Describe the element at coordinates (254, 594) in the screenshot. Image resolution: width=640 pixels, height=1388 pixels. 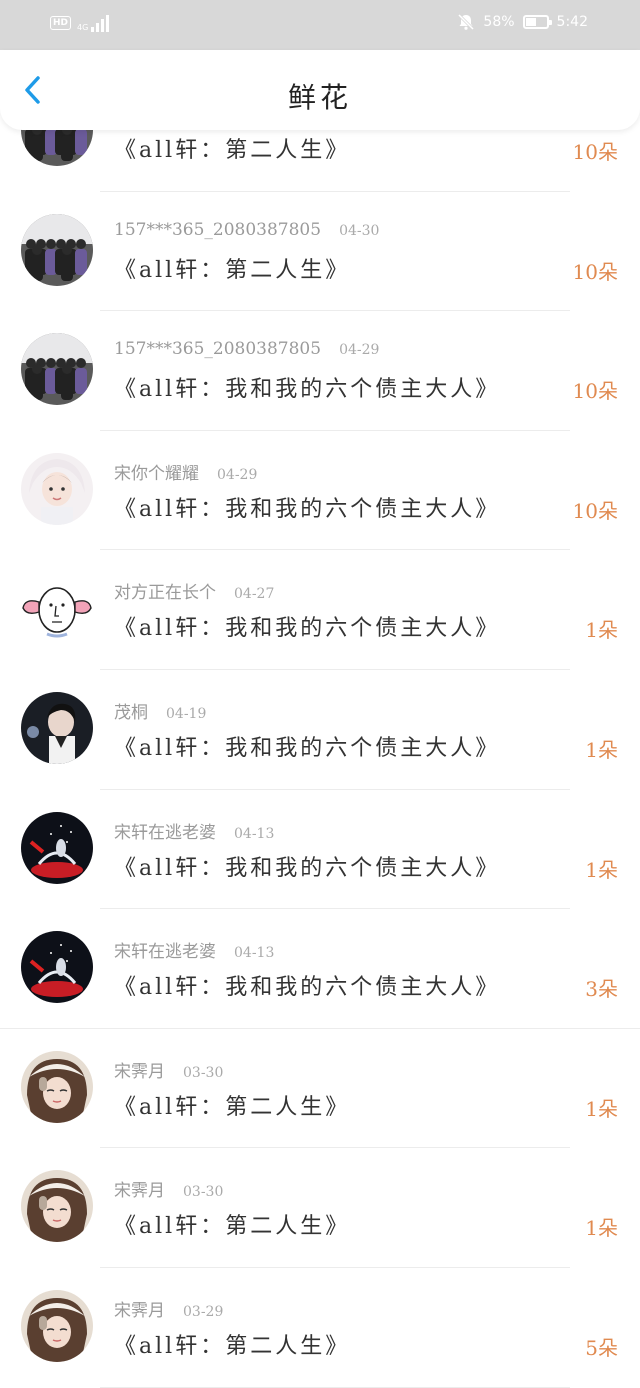
I see `date: 04-27` at that location.